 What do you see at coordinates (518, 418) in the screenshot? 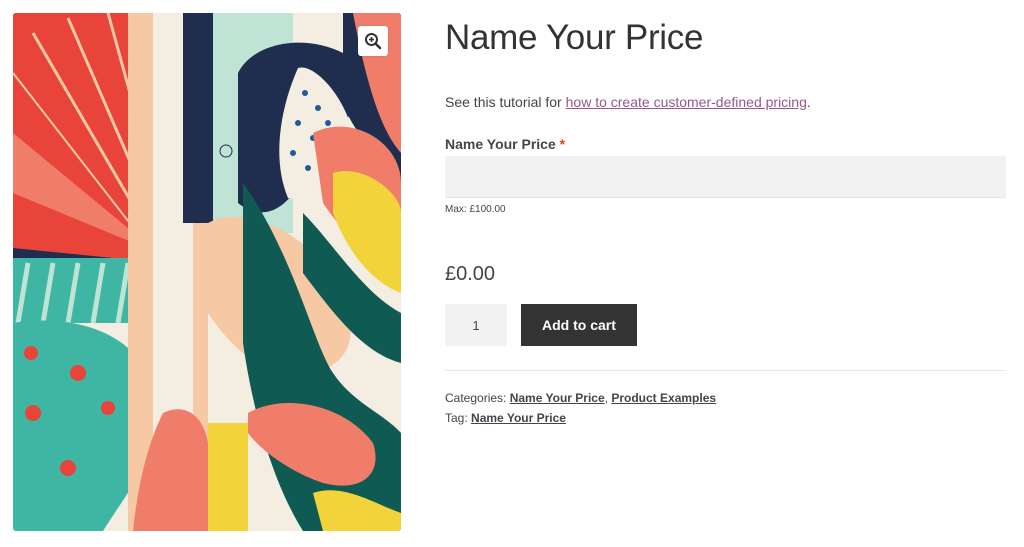
I see `tag-link-name-your-price: Name Your Price` at bounding box center [518, 418].